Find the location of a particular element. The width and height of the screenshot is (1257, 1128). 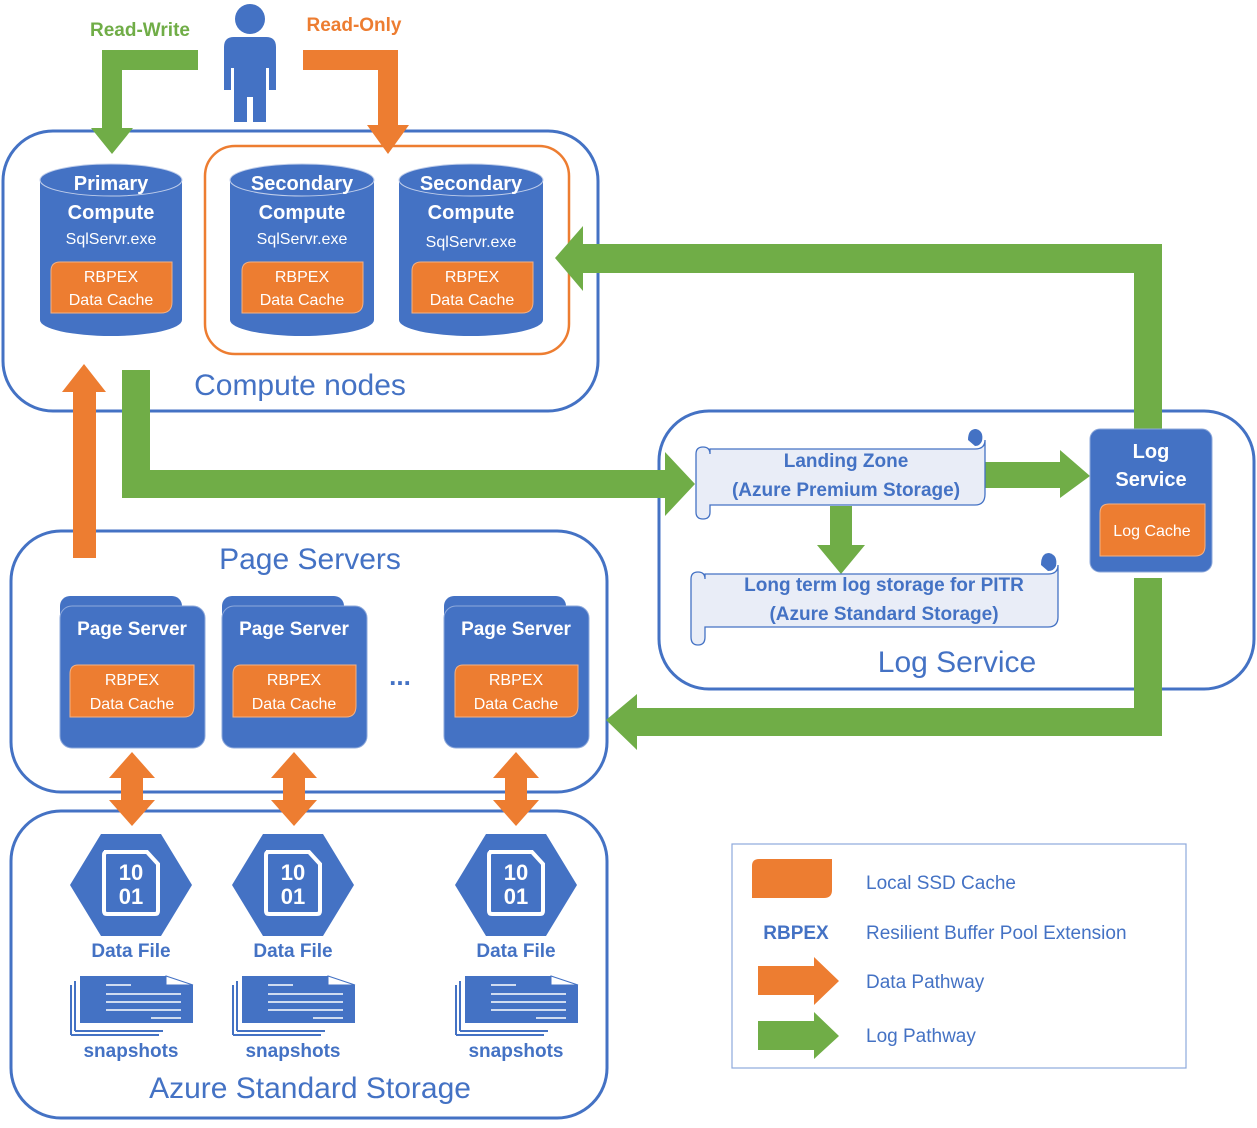

node-title-line1: Primary is located at coordinates (111, 184).